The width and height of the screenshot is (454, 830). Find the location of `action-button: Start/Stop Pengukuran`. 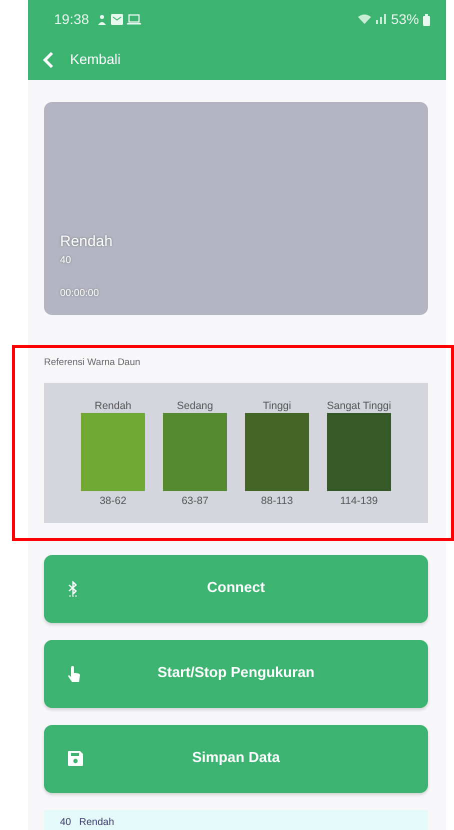

action-button: Start/Stop Pengukuran is located at coordinates (236, 674).